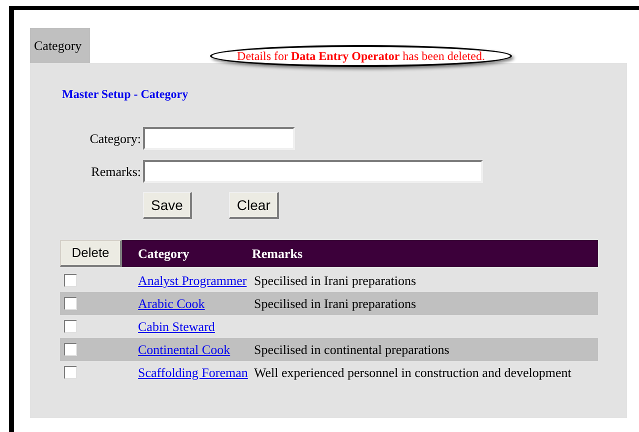 The width and height of the screenshot is (639, 432). I want to click on category-link: Cabin Steward, so click(176, 326).